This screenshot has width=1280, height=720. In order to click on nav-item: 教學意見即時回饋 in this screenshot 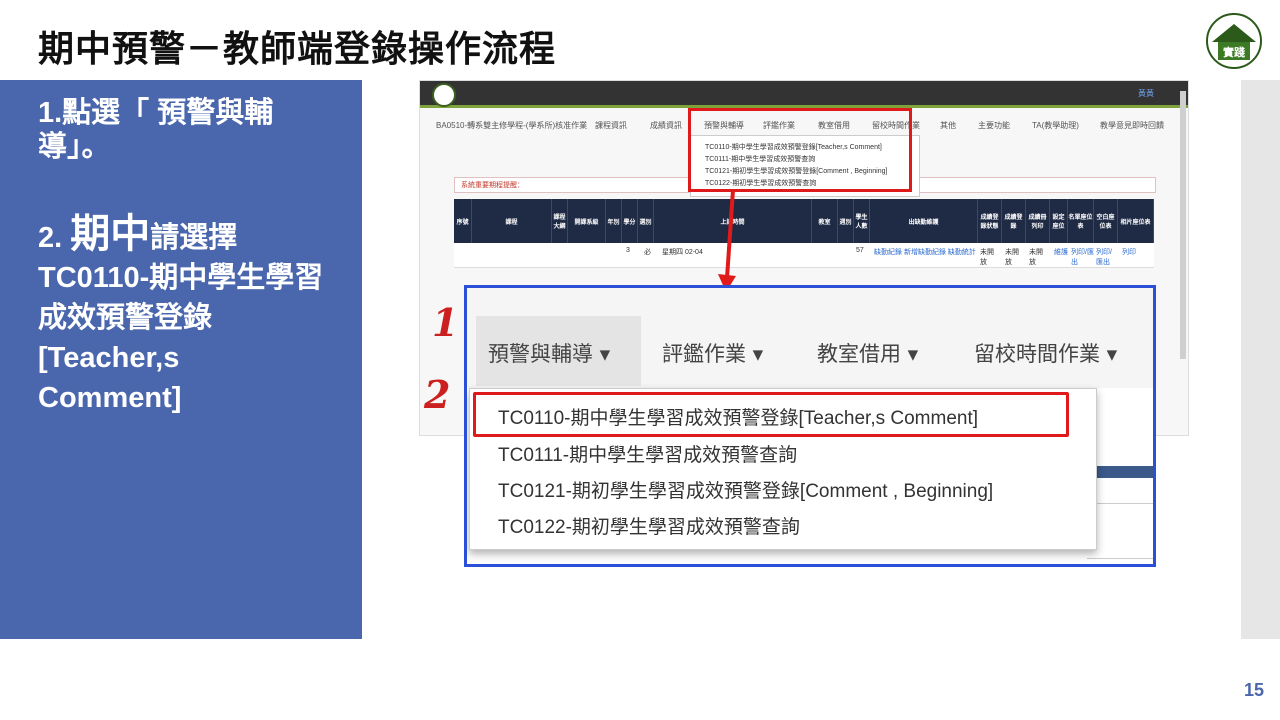, I will do `click(1132, 125)`.